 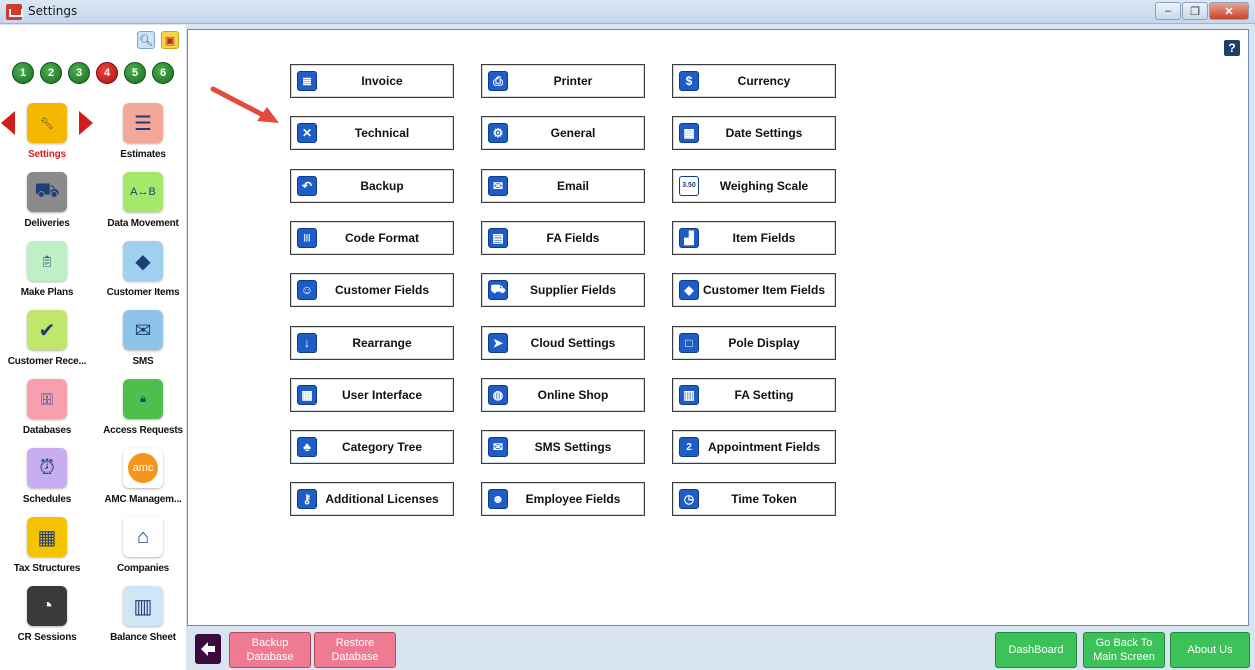 I want to click on setting-label: User Interface, so click(x=382, y=394).